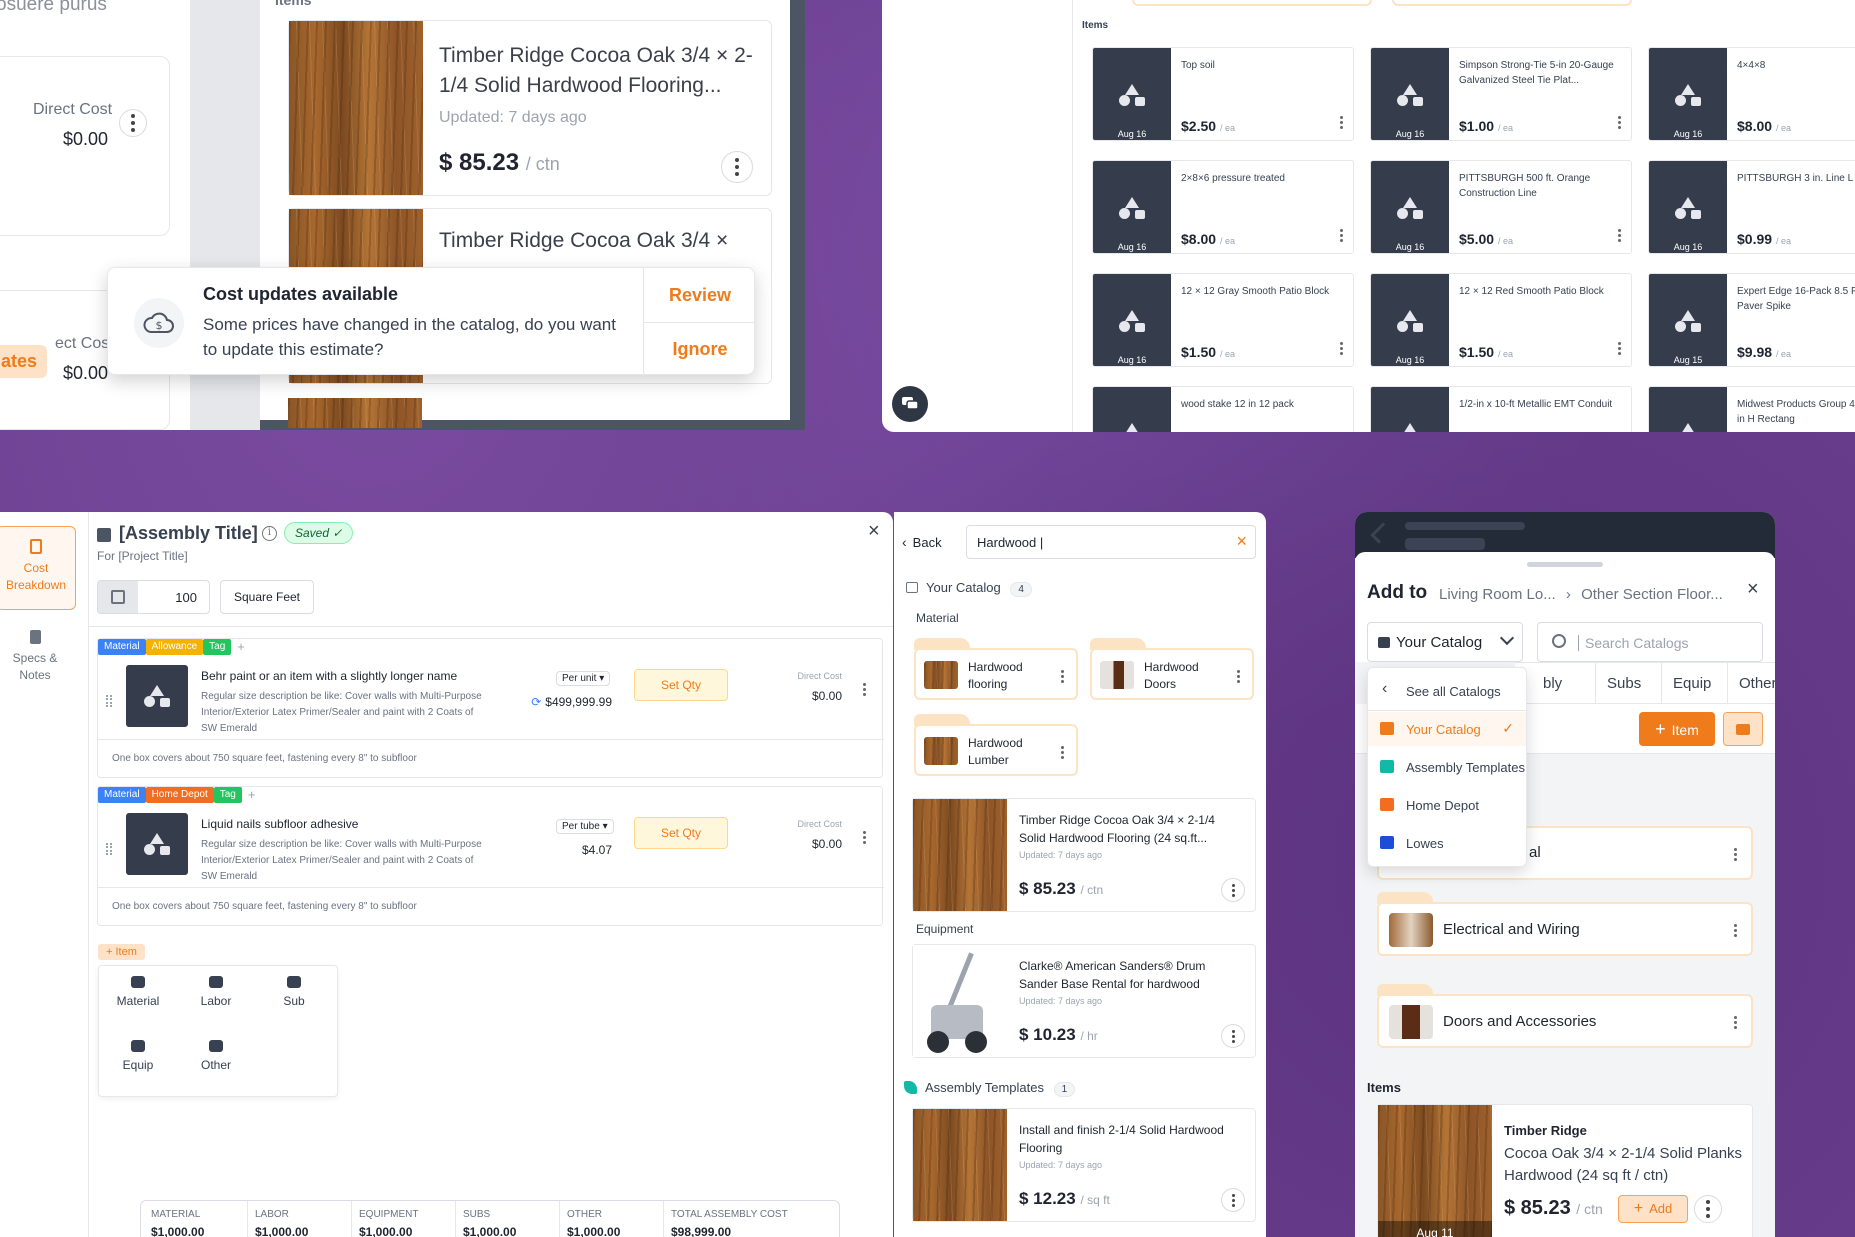  Describe the element at coordinates (1447, 767) in the screenshot. I see `dropdown-item-assembly-templates: Assembly Templates` at that location.